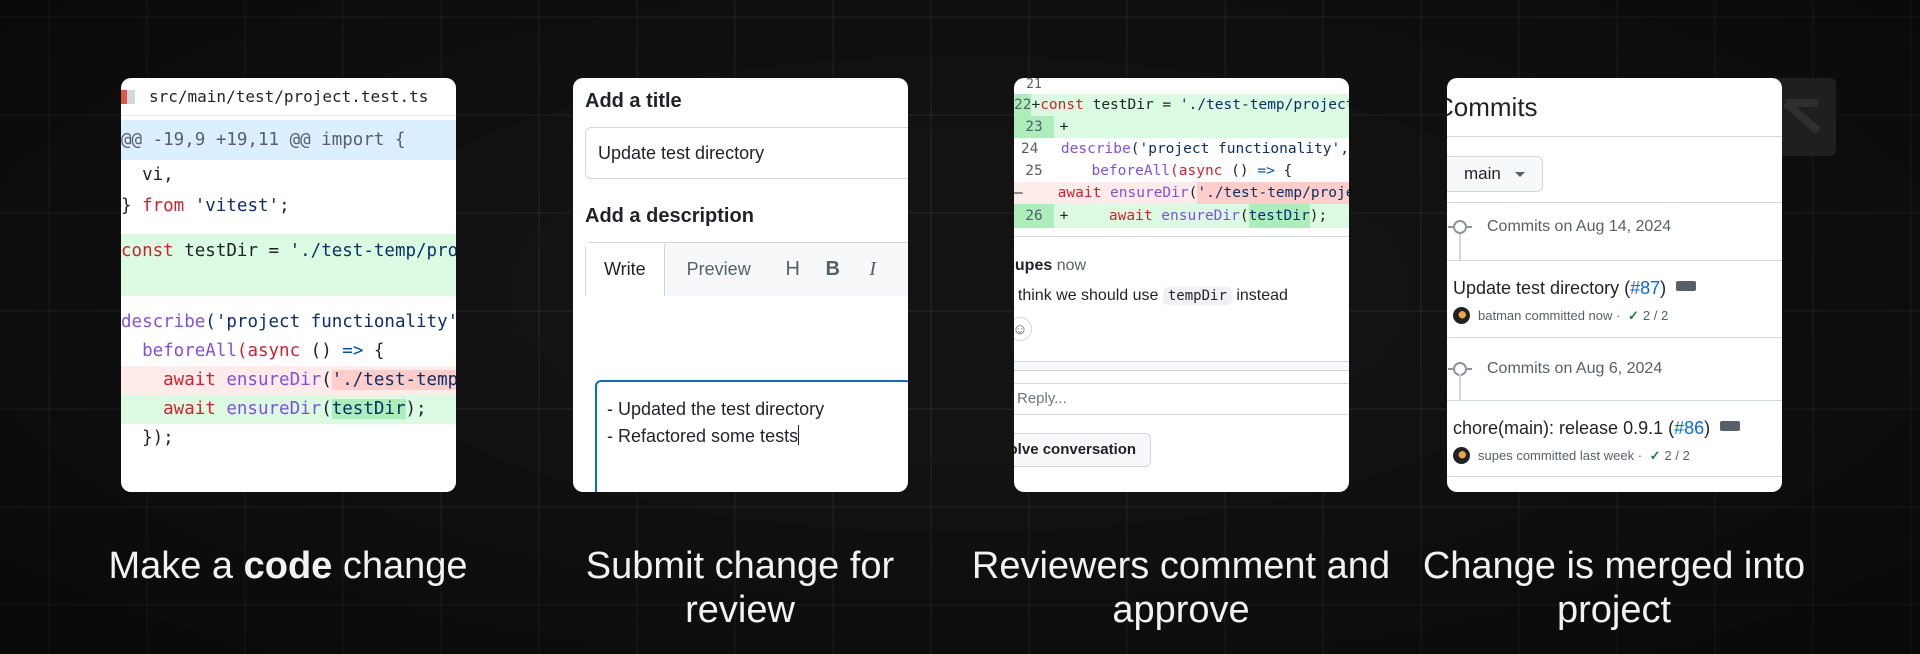 This screenshot has width=1920, height=654. Describe the element at coordinates (1159, 171) in the screenshot. I see `diff-row: 25 beforeAll (async () => {` at that location.